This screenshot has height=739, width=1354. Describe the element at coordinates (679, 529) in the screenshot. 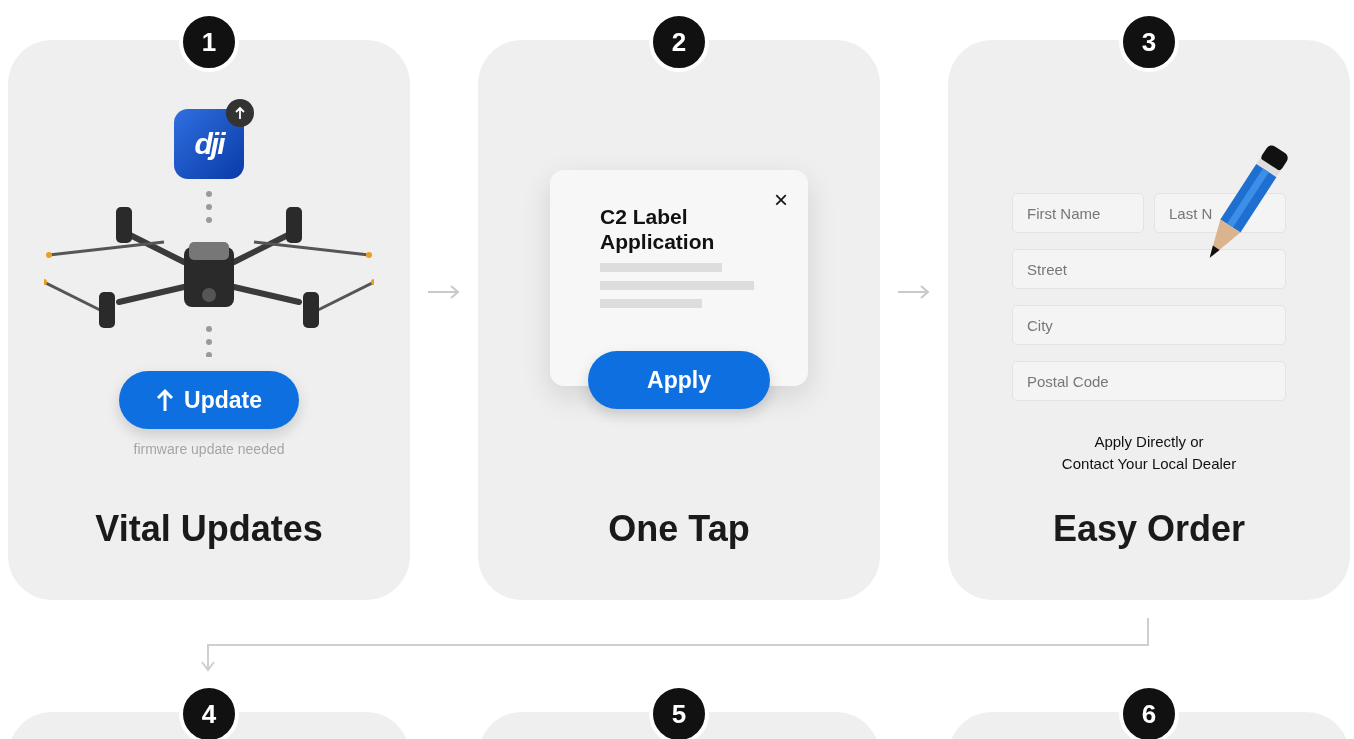

I see `step-title: One Tap` at that location.